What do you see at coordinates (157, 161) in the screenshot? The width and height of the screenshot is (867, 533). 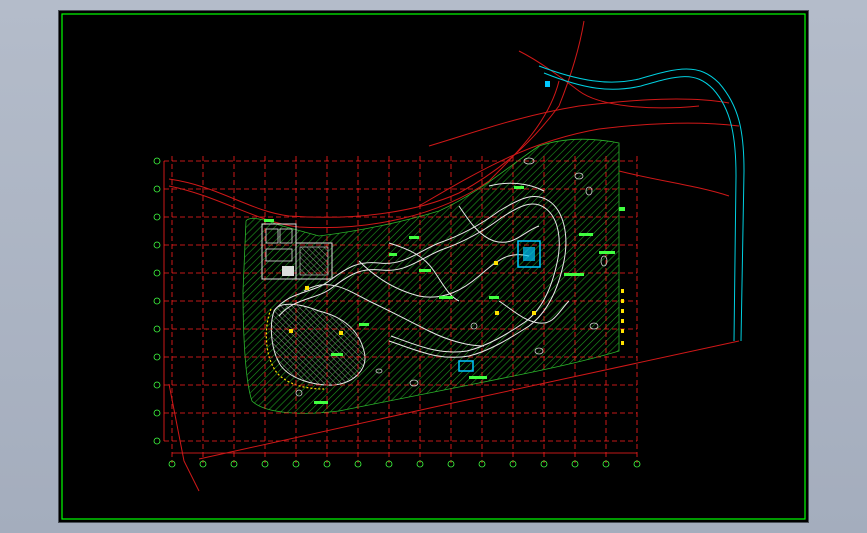 I see `grid-row-bubble-A` at bounding box center [157, 161].